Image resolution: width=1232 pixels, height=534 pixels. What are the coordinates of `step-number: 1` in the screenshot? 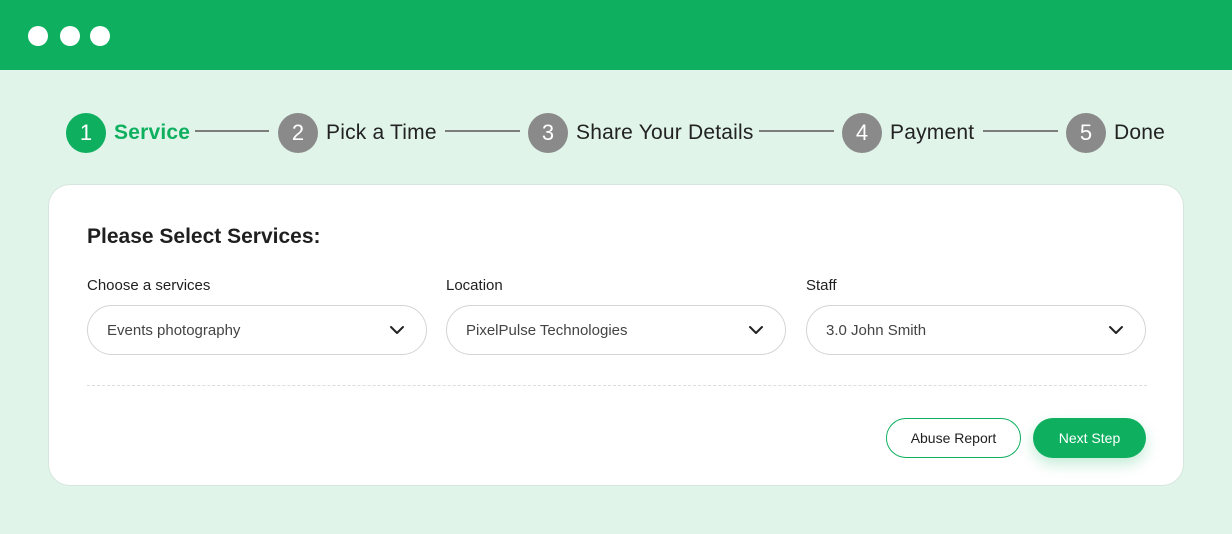 It's located at (86, 133).